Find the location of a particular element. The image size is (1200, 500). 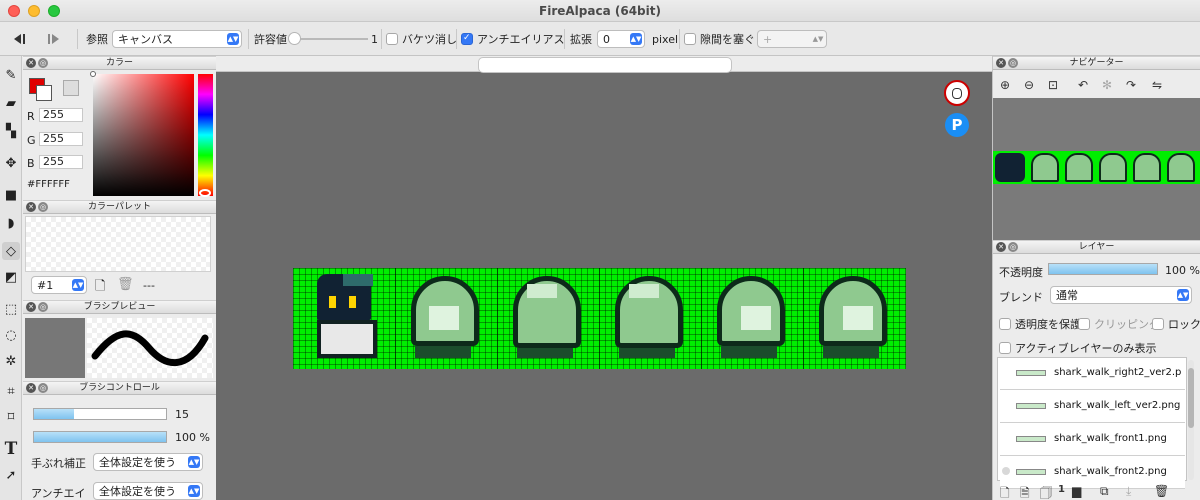

select-pen-tool-icon: ⌗ is located at coordinates (11, 391).